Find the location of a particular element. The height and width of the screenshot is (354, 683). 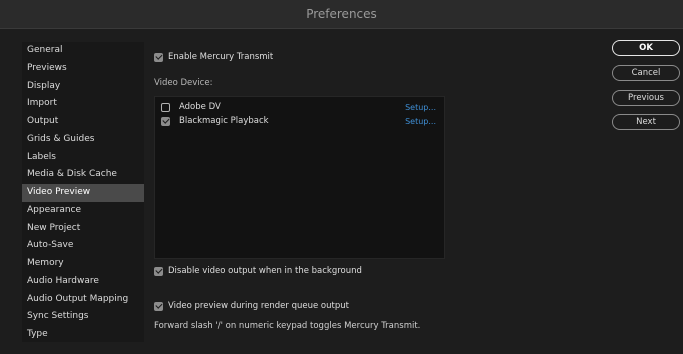

enable-mercury-transmit-label: Enable Mercury Transmit is located at coordinates (221, 57).